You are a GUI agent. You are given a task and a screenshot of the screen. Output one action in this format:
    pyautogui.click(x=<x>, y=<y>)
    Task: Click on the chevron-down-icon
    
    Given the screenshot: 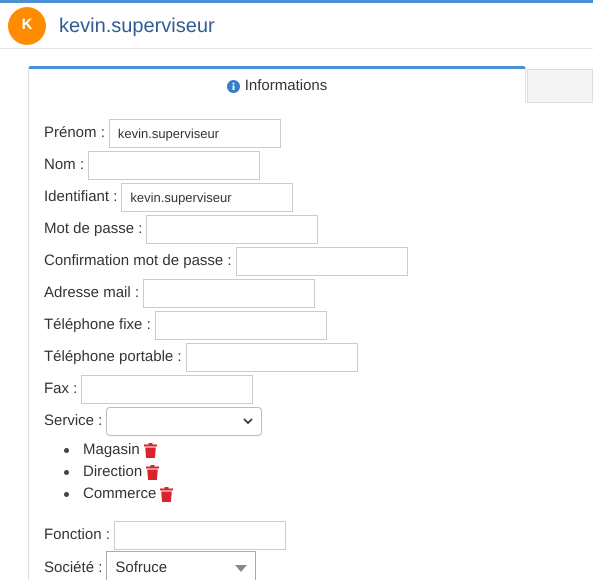 What is the action you would take?
    pyautogui.click(x=248, y=421)
    